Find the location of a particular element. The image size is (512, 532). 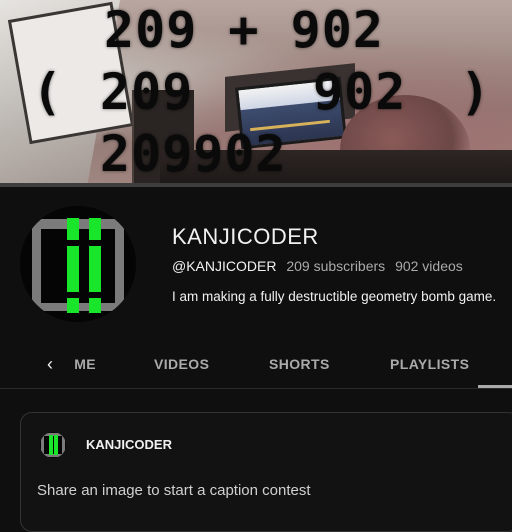

tab-home-label: ME is located at coordinates (85, 364).